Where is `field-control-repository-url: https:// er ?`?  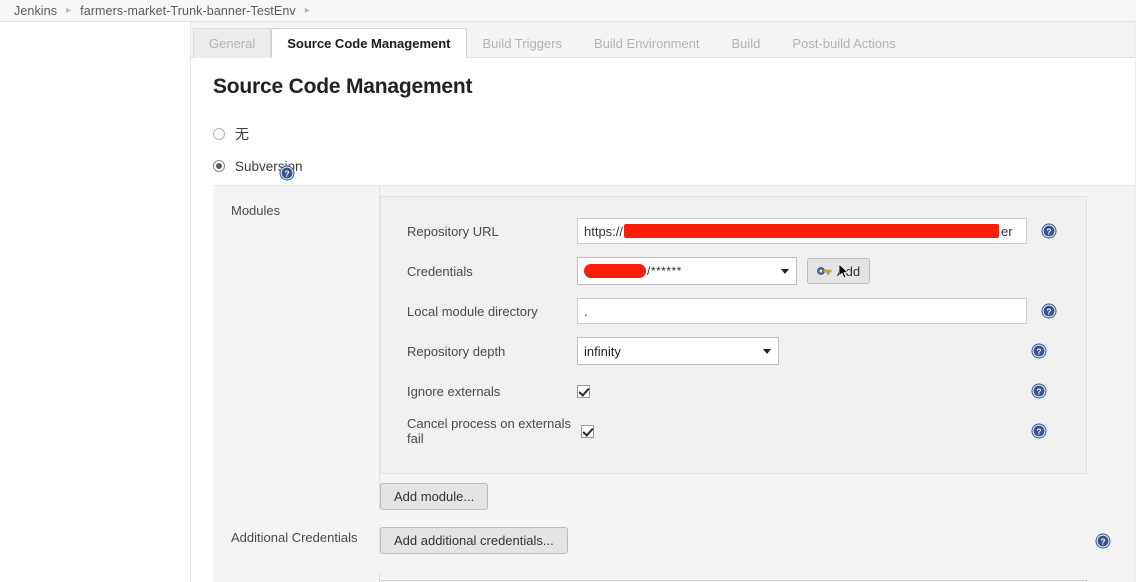 field-control-repository-url: https:// er ? is located at coordinates (831, 231).